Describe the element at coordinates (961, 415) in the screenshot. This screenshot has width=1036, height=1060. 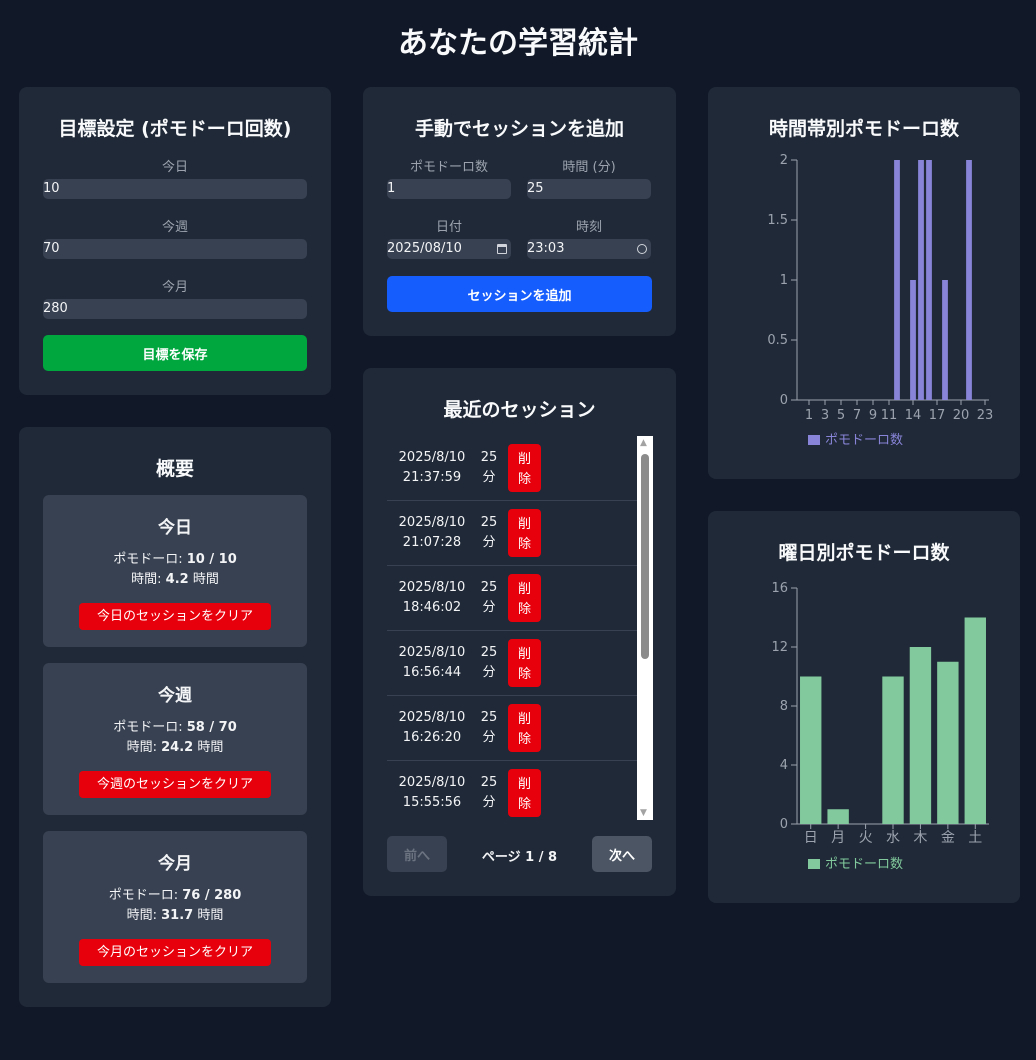
I see `x-tick-label: 20` at that location.